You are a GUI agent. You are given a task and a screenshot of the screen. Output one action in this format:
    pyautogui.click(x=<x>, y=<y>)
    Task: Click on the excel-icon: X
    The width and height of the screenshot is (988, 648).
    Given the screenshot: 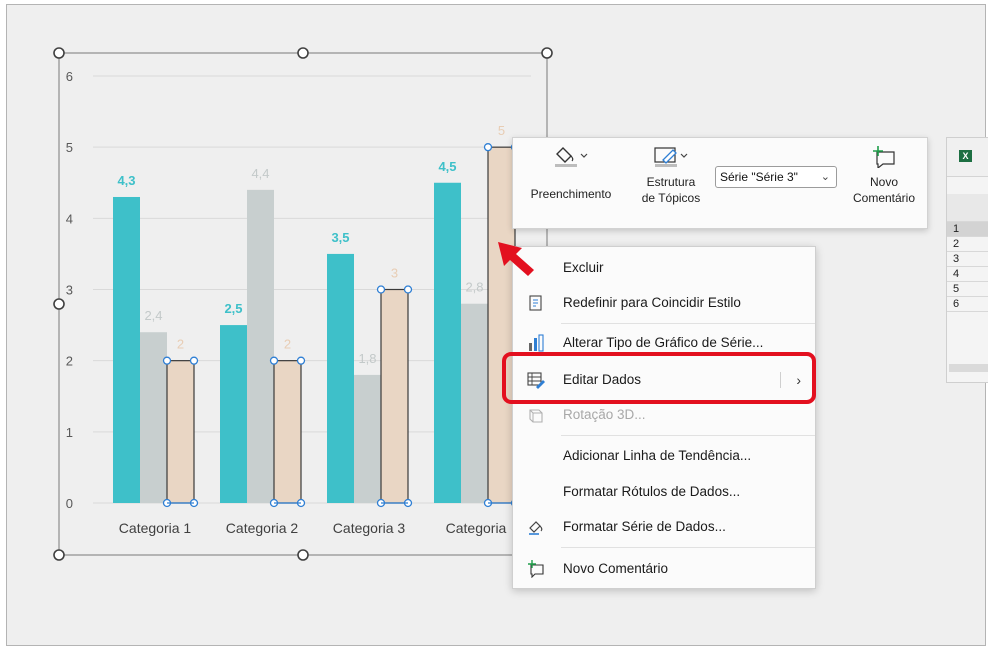 What is the action you would take?
    pyautogui.click(x=965, y=156)
    